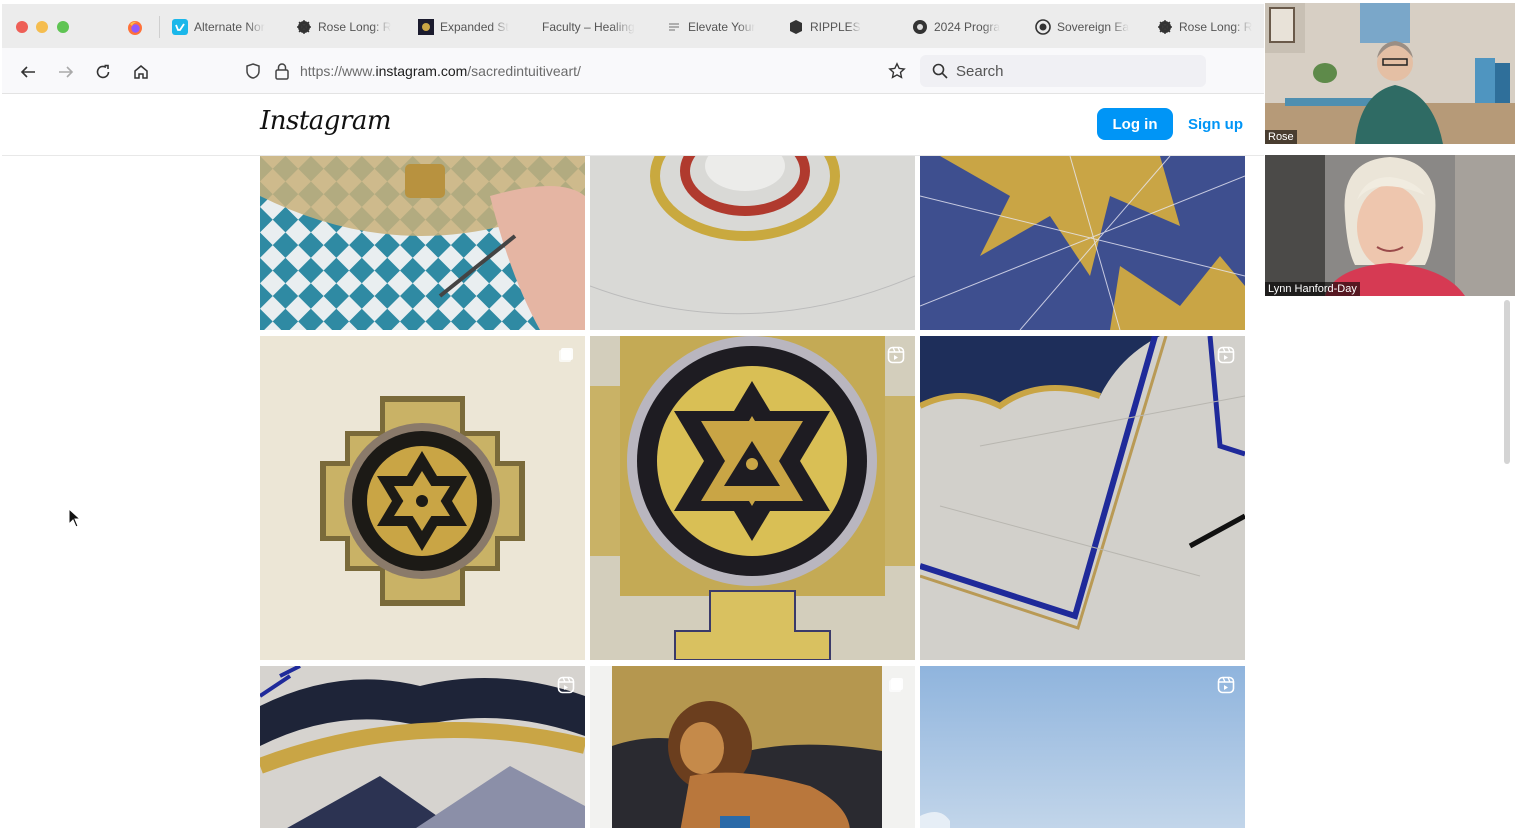 The image size is (1516, 828). I want to click on url-path: /sacredintuitiveart/, so click(524, 71).